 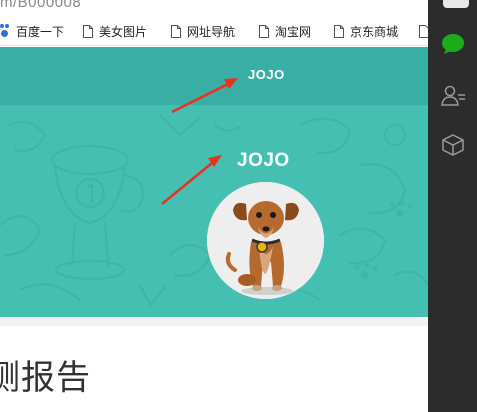 What do you see at coordinates (456, 4) in the screenshot?
I see `sidebar-top-tab` at bounding box center [456, 4].